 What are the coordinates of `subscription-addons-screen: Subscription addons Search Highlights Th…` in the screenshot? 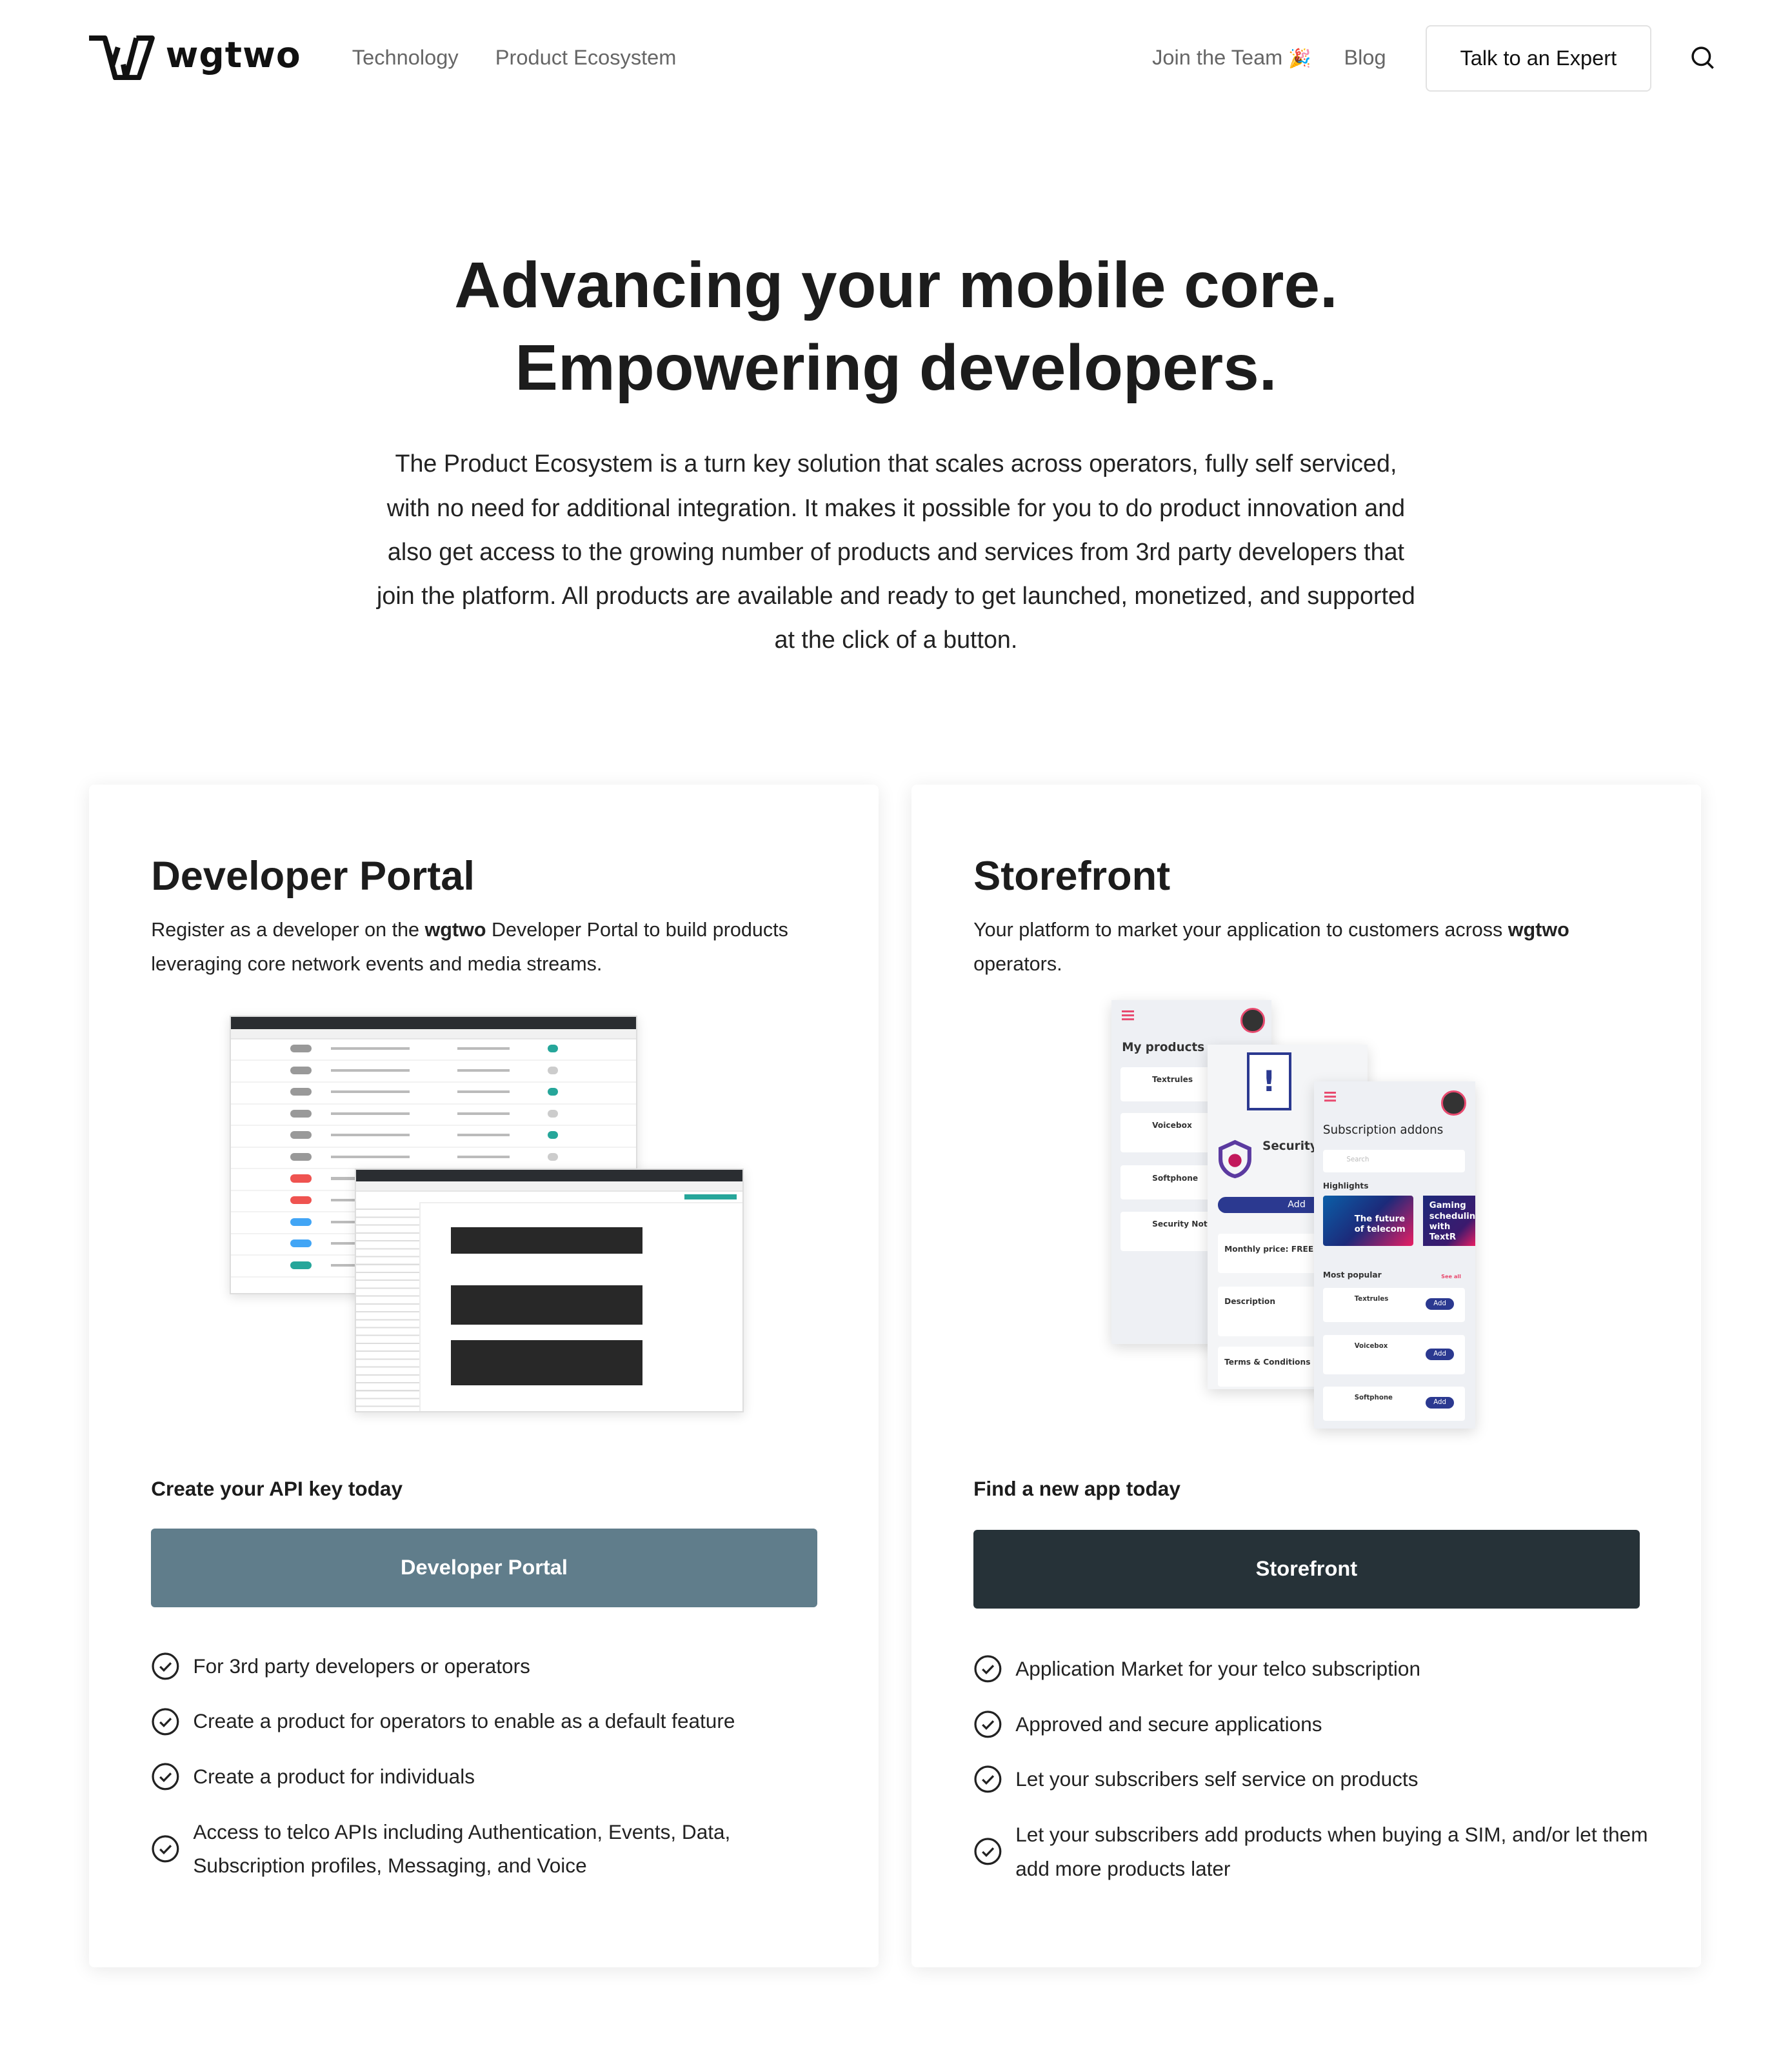 It's located at (1394, 1255).